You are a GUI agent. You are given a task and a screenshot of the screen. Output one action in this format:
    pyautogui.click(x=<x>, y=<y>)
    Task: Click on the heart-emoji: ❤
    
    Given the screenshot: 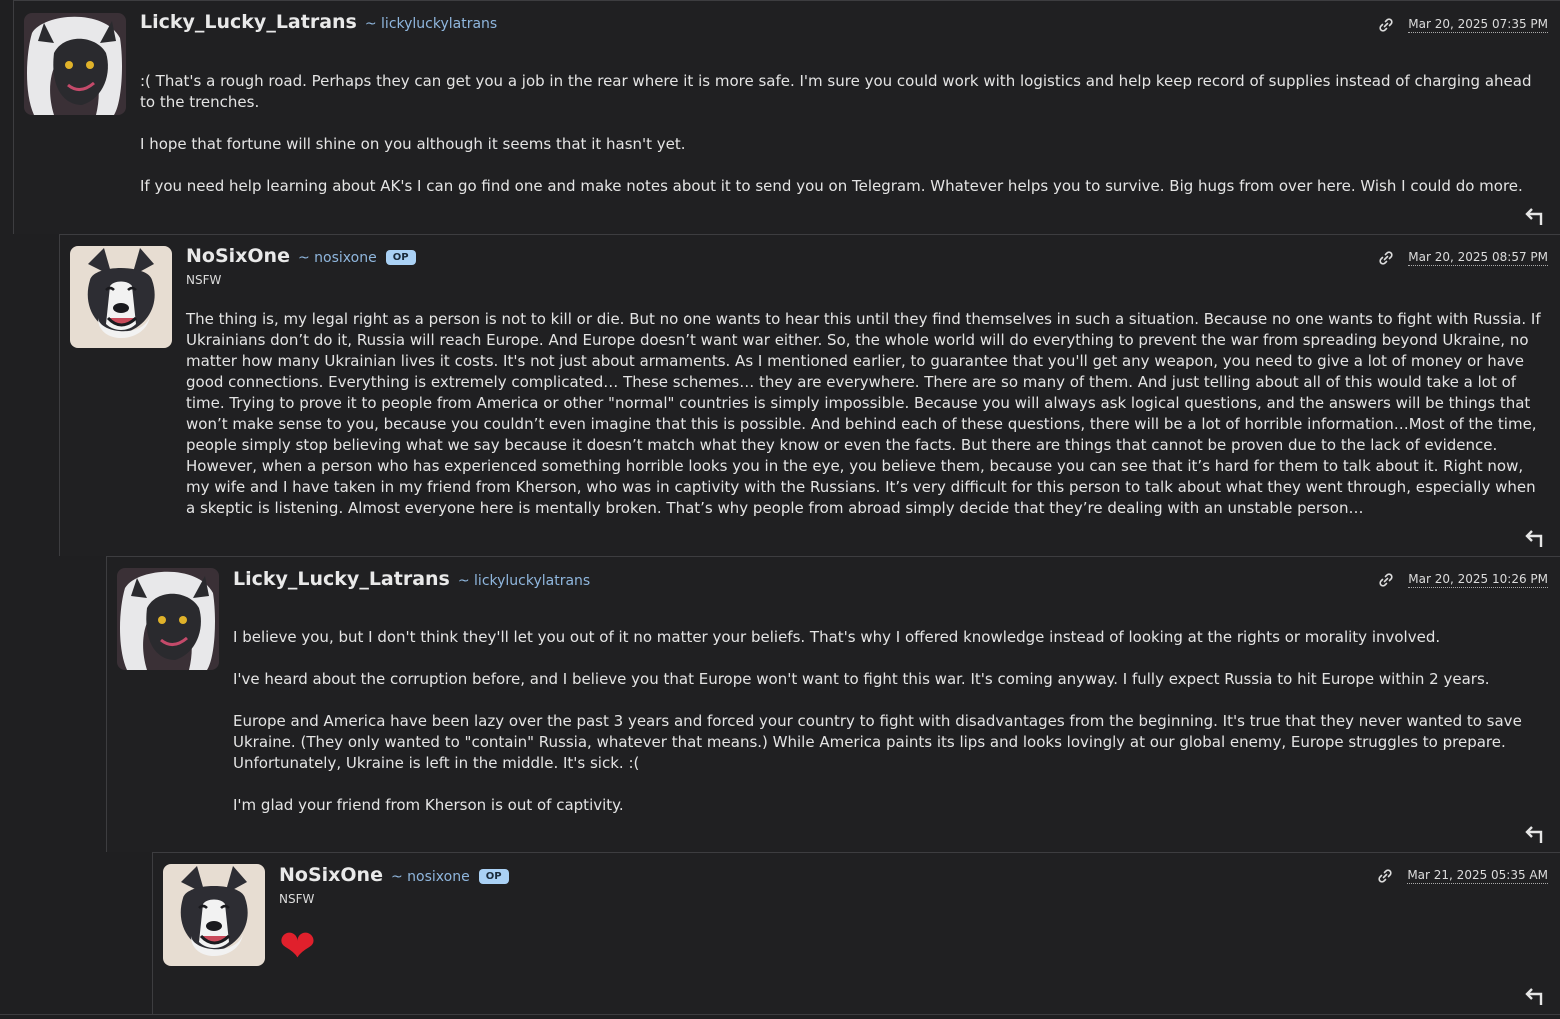 What is the action you would take?
    pyautogui.click(x=297, y=946)
    